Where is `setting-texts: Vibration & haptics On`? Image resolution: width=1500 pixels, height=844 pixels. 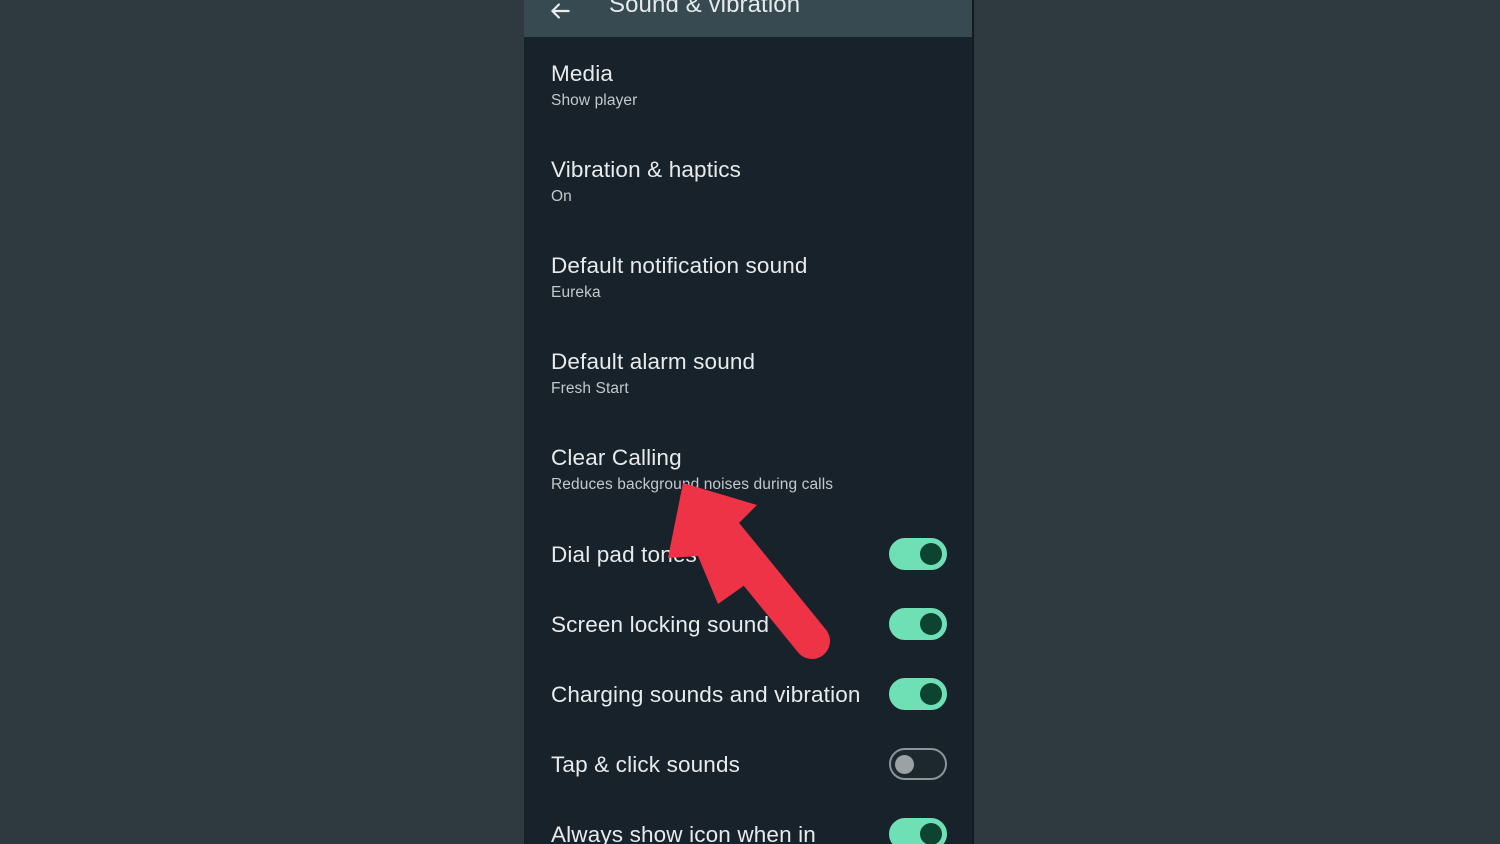 setting-texts: Vibration & haptics On is located at coordinates (749, 181).